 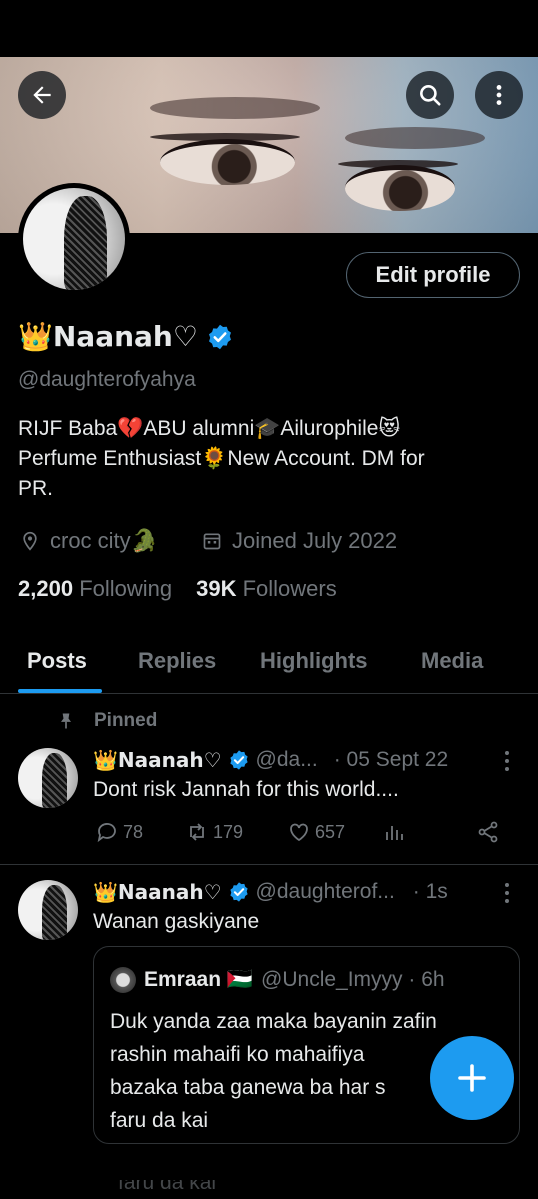 What do you see at coordinates (66, 721) in the screenshot?
I see `pin-icon` at bounding box center [66, 721].